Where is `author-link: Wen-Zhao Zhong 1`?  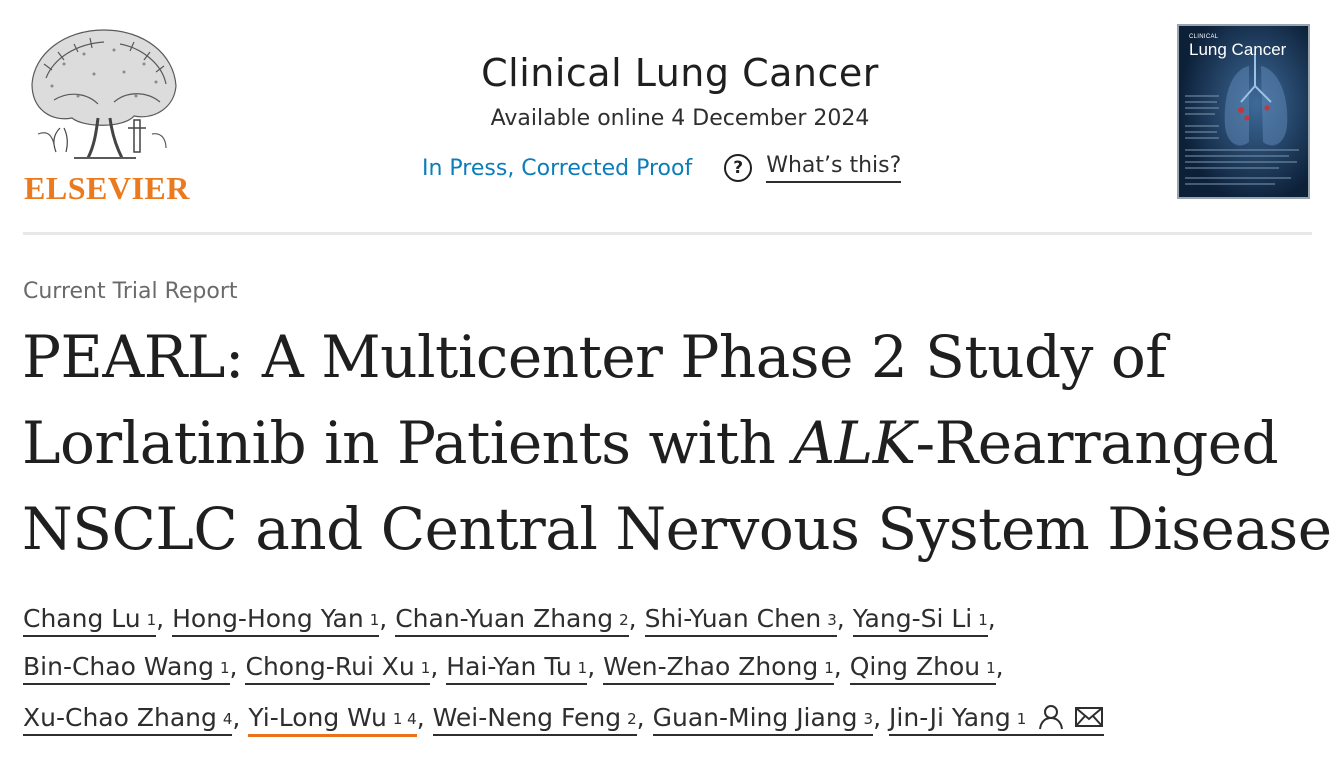 author-link: Wen-Zhao Zhong 1 is located at coordinates (718, 668).